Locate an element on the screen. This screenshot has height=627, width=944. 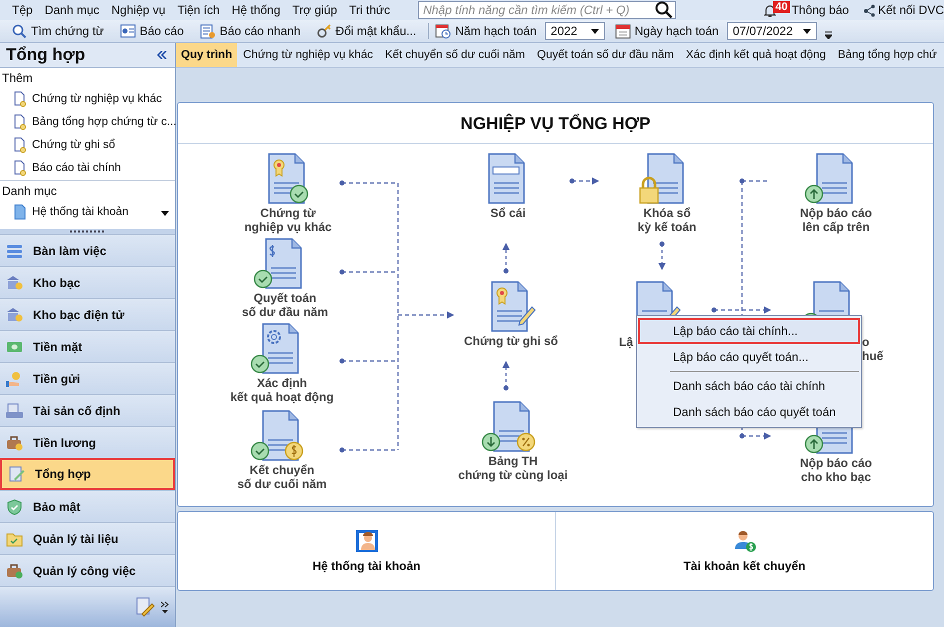
shortcut-button: Tài khoản kết chuyển is located at coordinates (744, 551).